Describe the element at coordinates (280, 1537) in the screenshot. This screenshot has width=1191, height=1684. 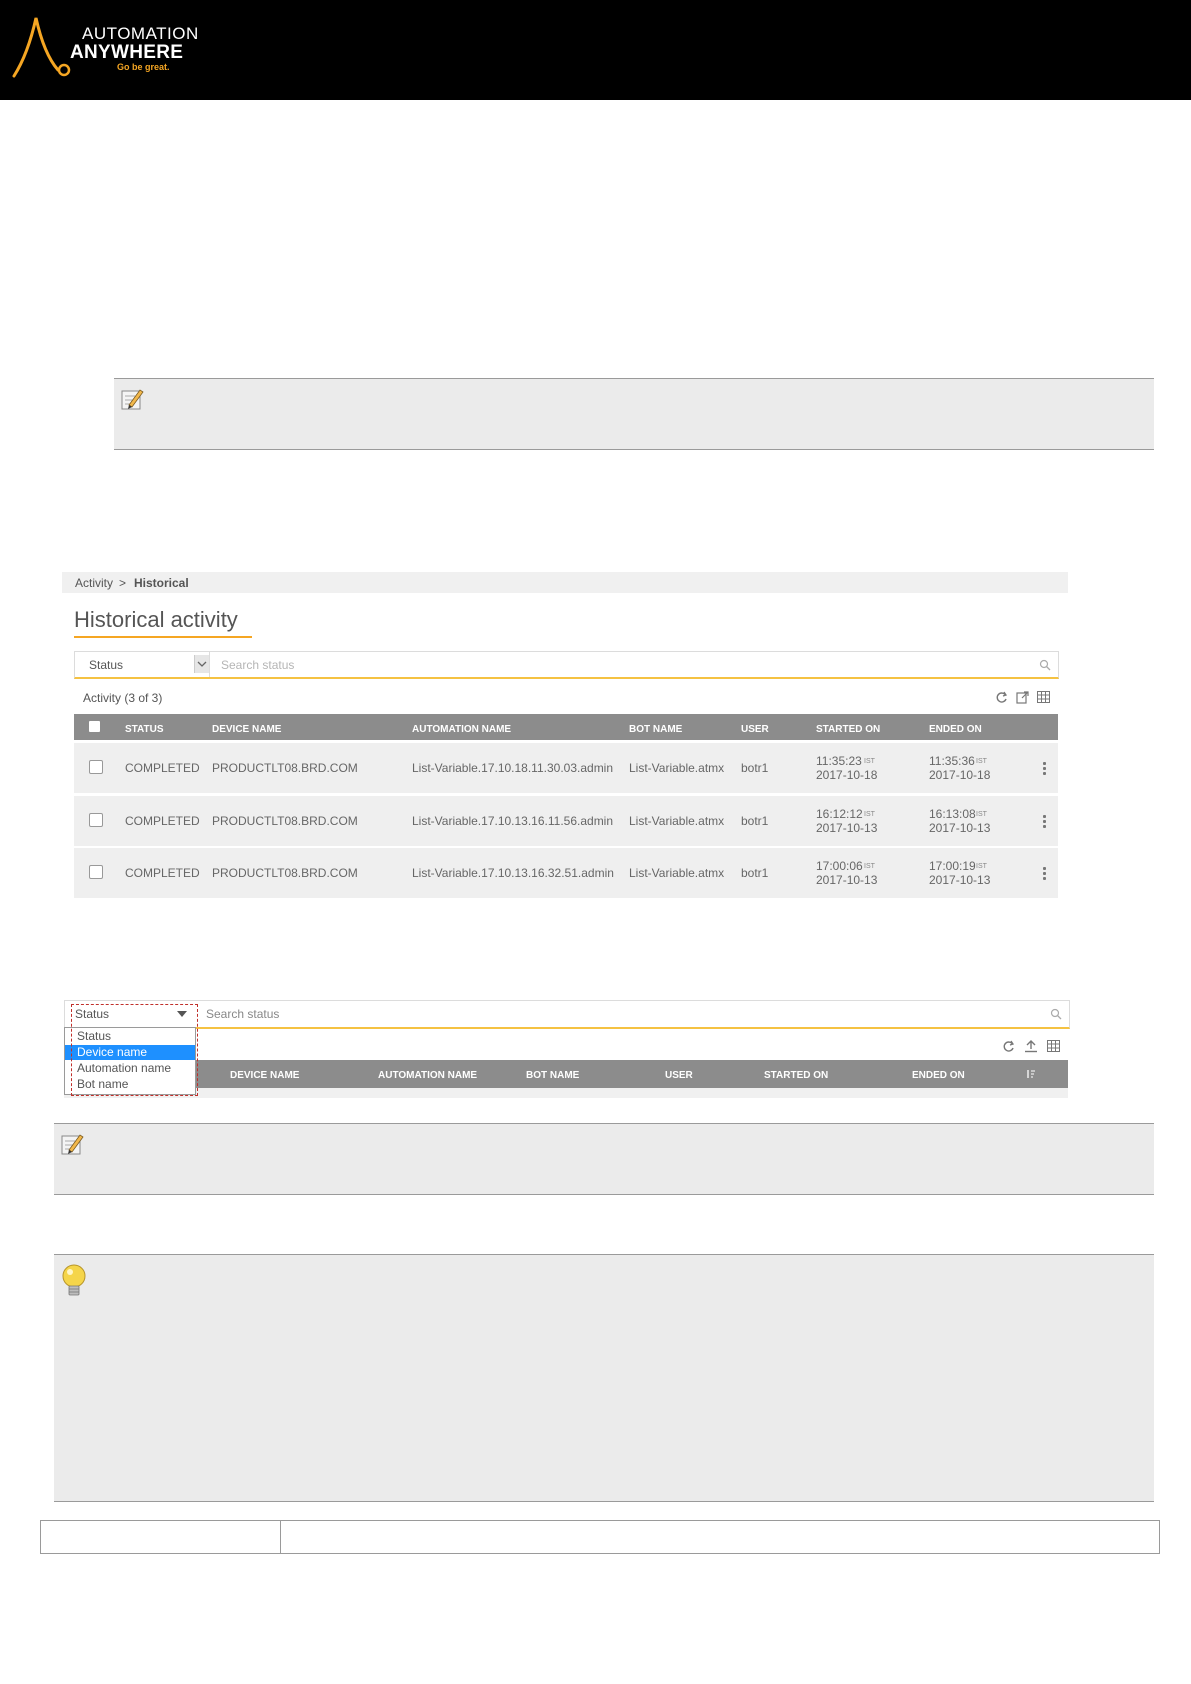
I see `bottom-table-divider` at that location.